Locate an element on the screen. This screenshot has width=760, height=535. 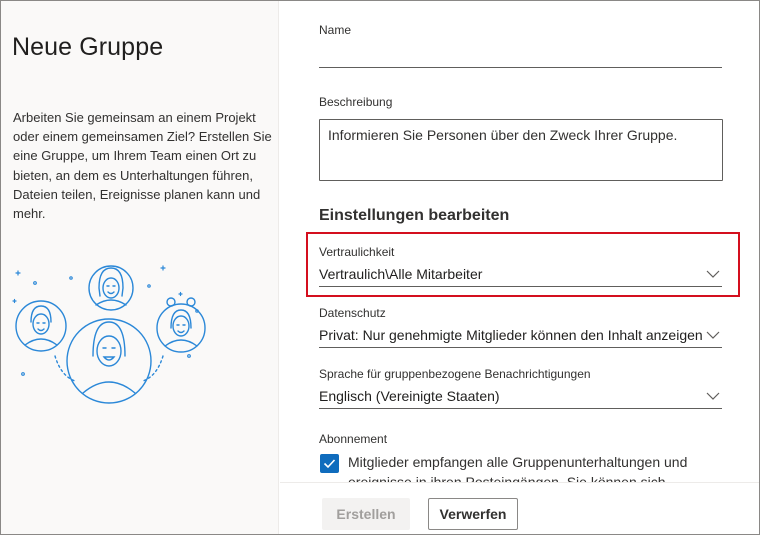
name-input is located at coordinates (520, 55).